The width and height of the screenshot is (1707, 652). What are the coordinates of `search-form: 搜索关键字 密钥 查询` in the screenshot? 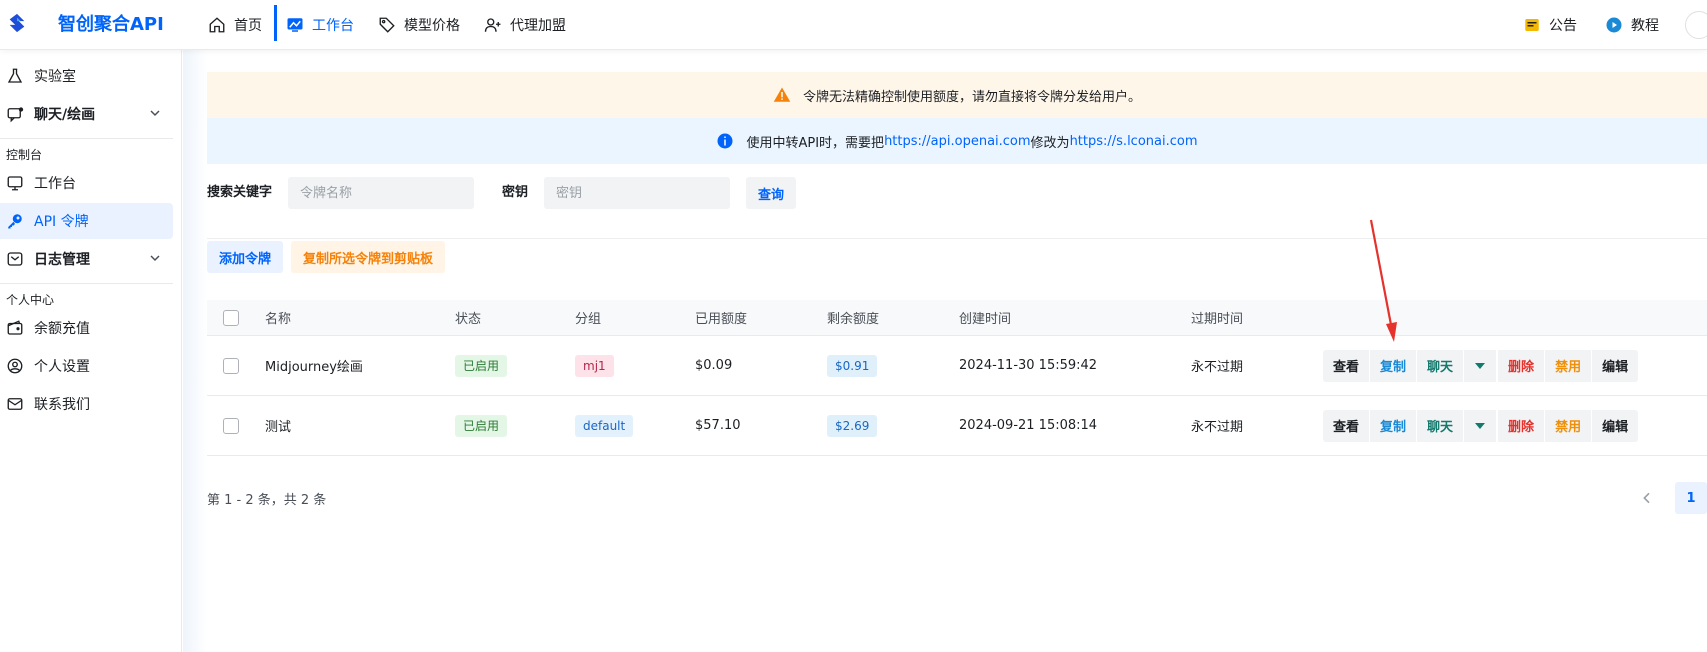 It's located at (957, 208).